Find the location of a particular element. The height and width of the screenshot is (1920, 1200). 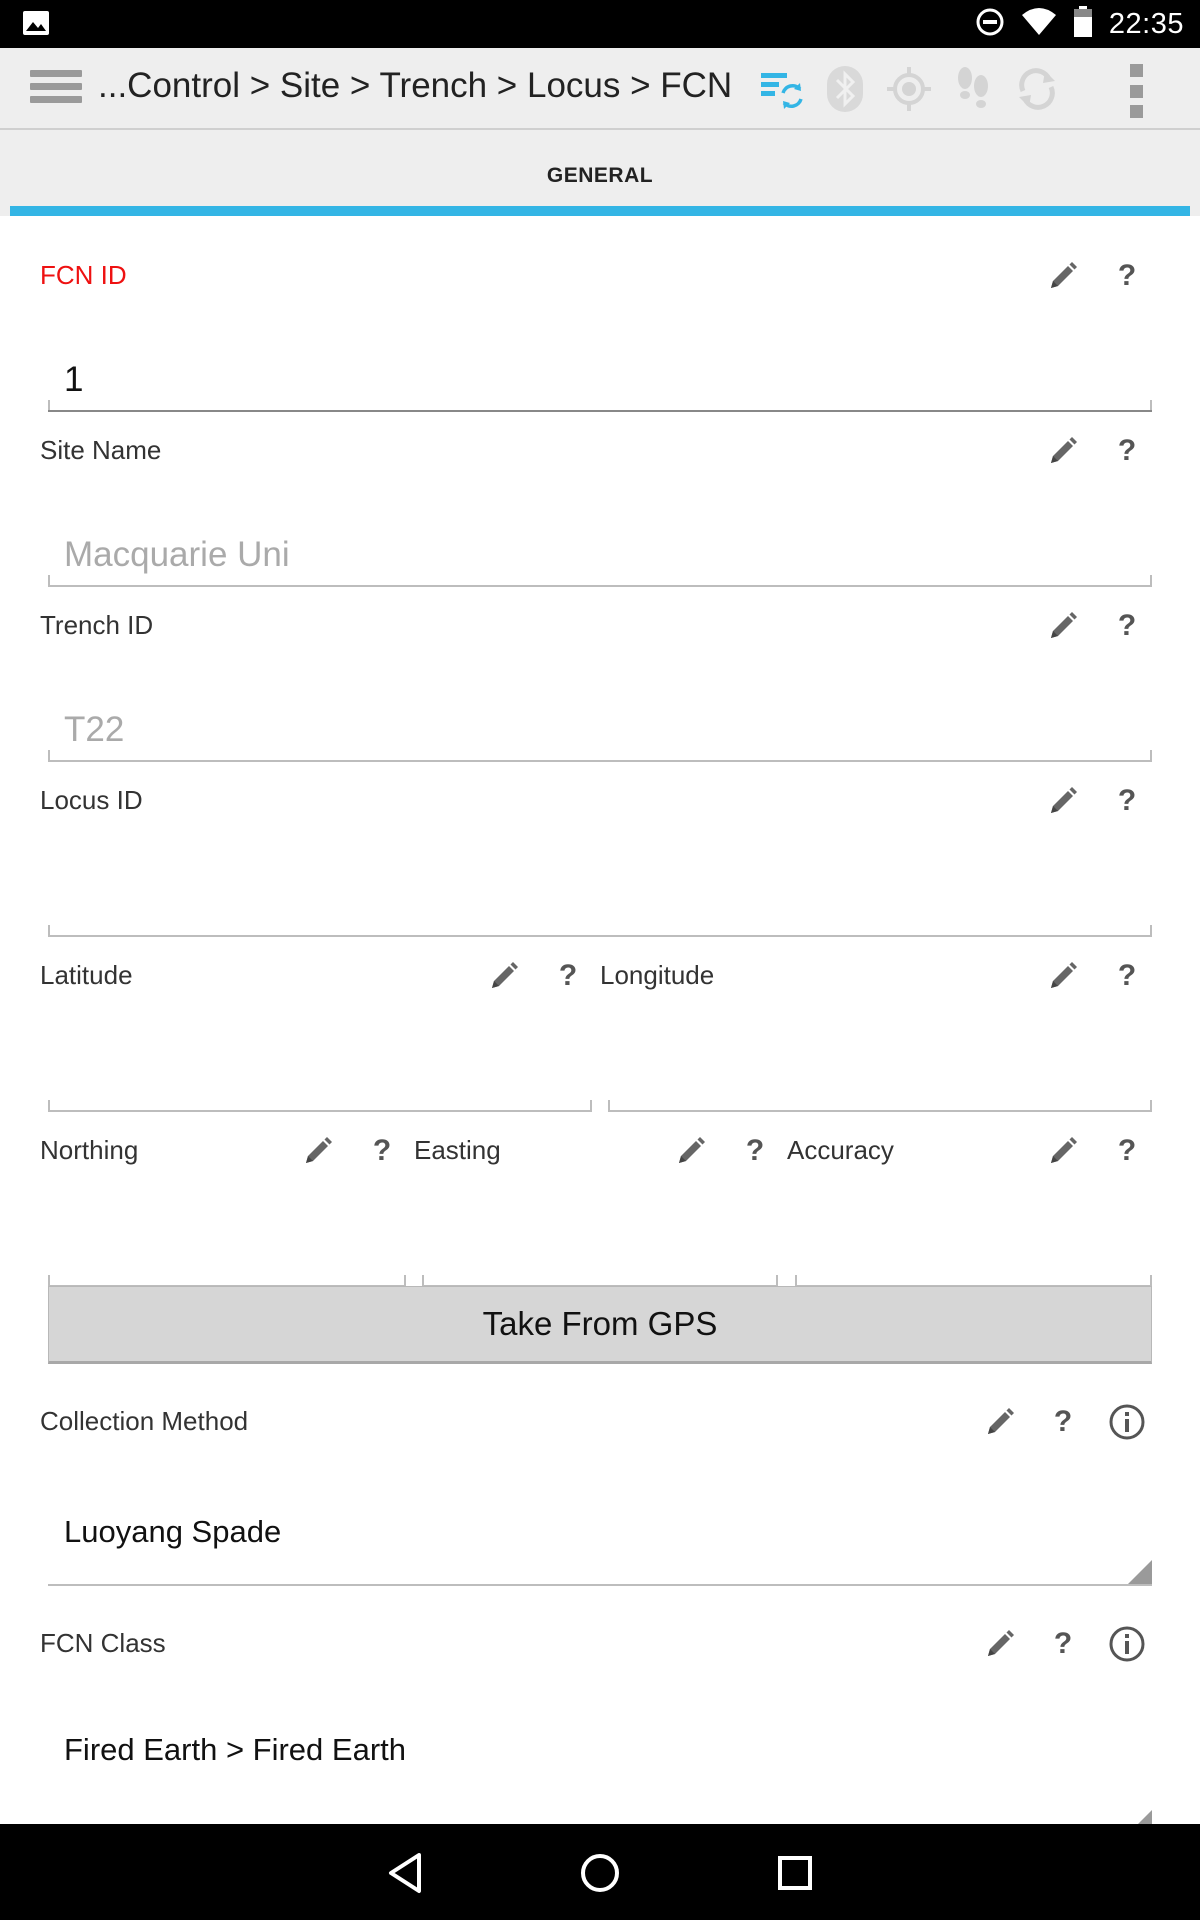

tab-indicator is located at coordinates (600, 211).